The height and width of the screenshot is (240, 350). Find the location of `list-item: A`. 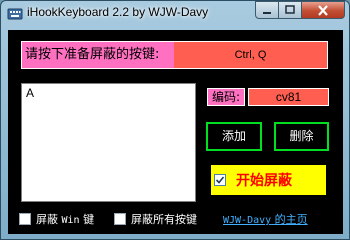

list-item: A is located at coordinates (108, 92).